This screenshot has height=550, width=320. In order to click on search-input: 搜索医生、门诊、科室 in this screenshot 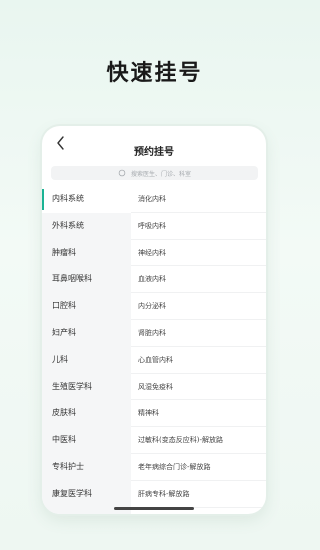, I will do `click(154, 173)`.